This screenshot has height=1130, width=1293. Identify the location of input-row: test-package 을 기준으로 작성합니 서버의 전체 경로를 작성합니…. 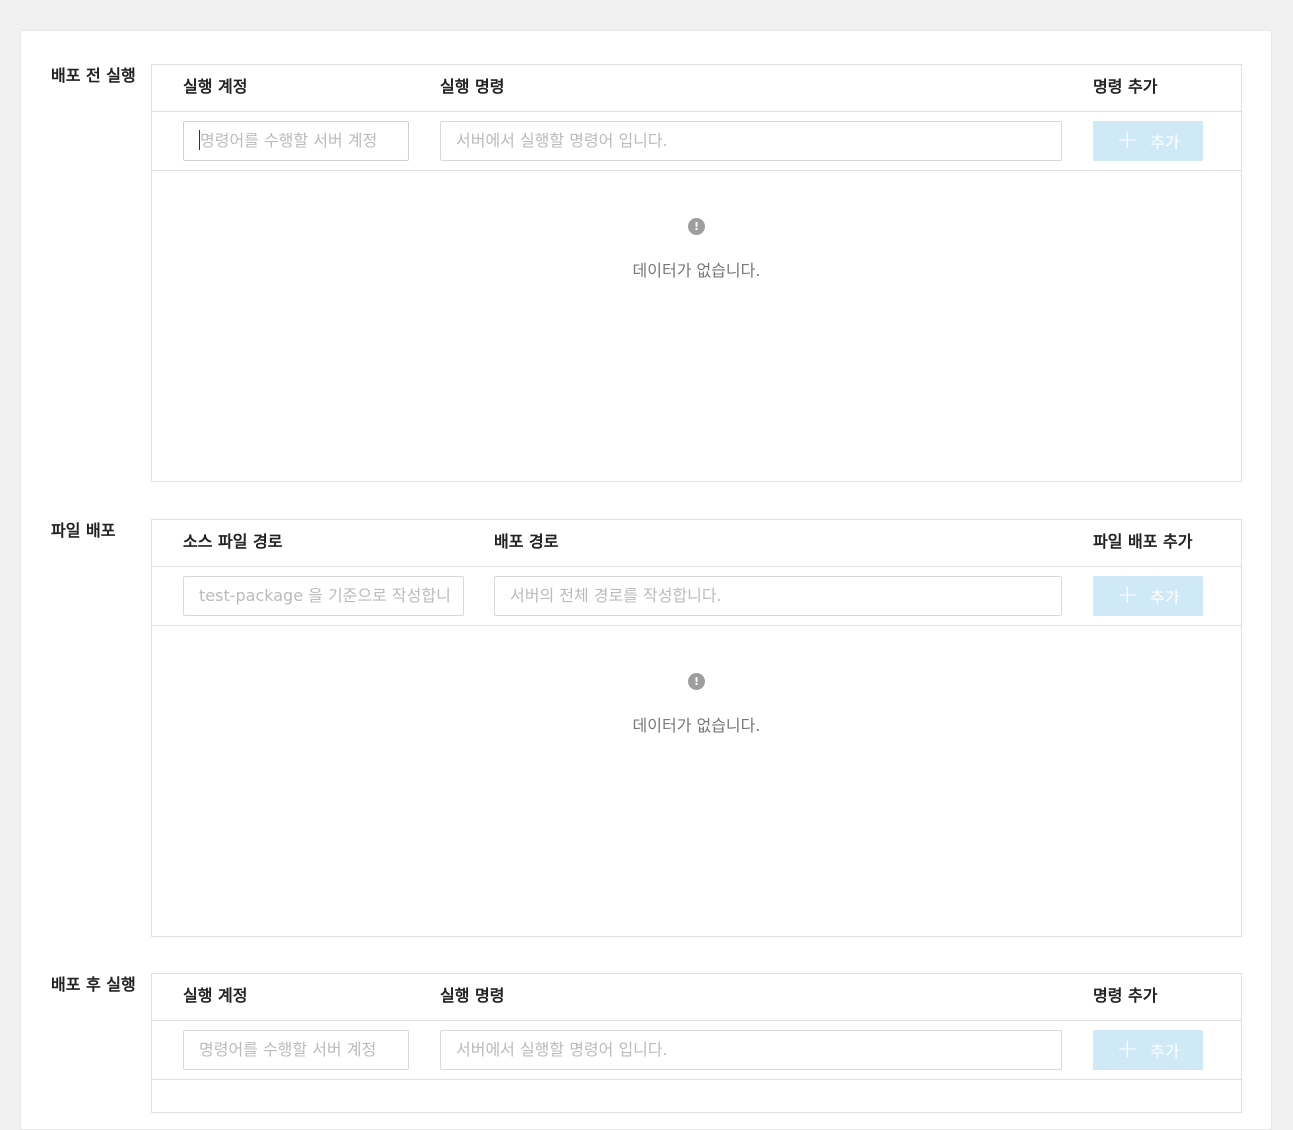
(696, 596).